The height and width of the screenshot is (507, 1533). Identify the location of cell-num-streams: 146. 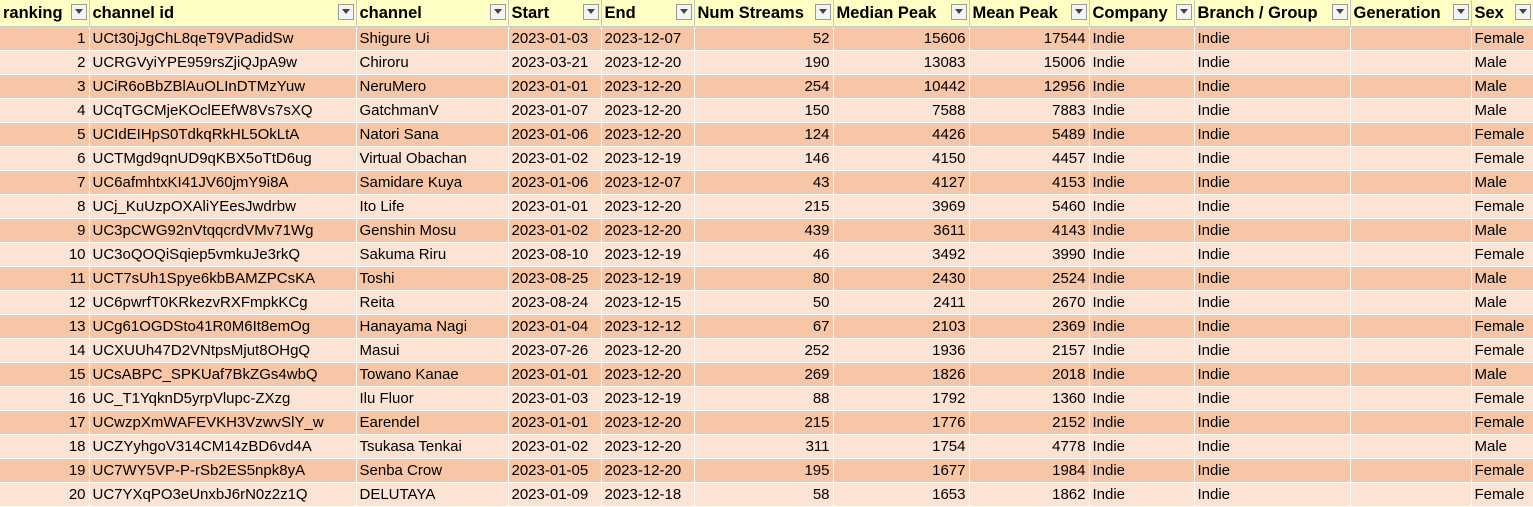
(764, 158).